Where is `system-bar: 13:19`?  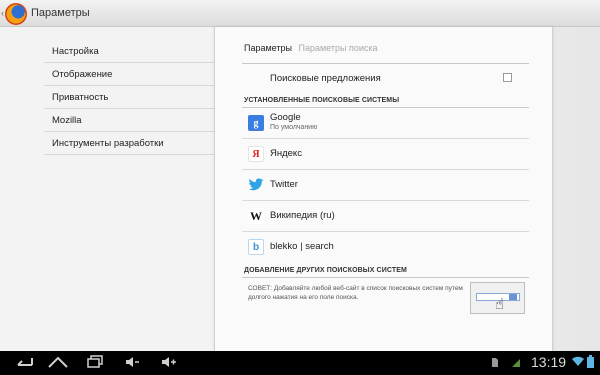 system-bar: 13:19 is located at coordinates (300, 363).